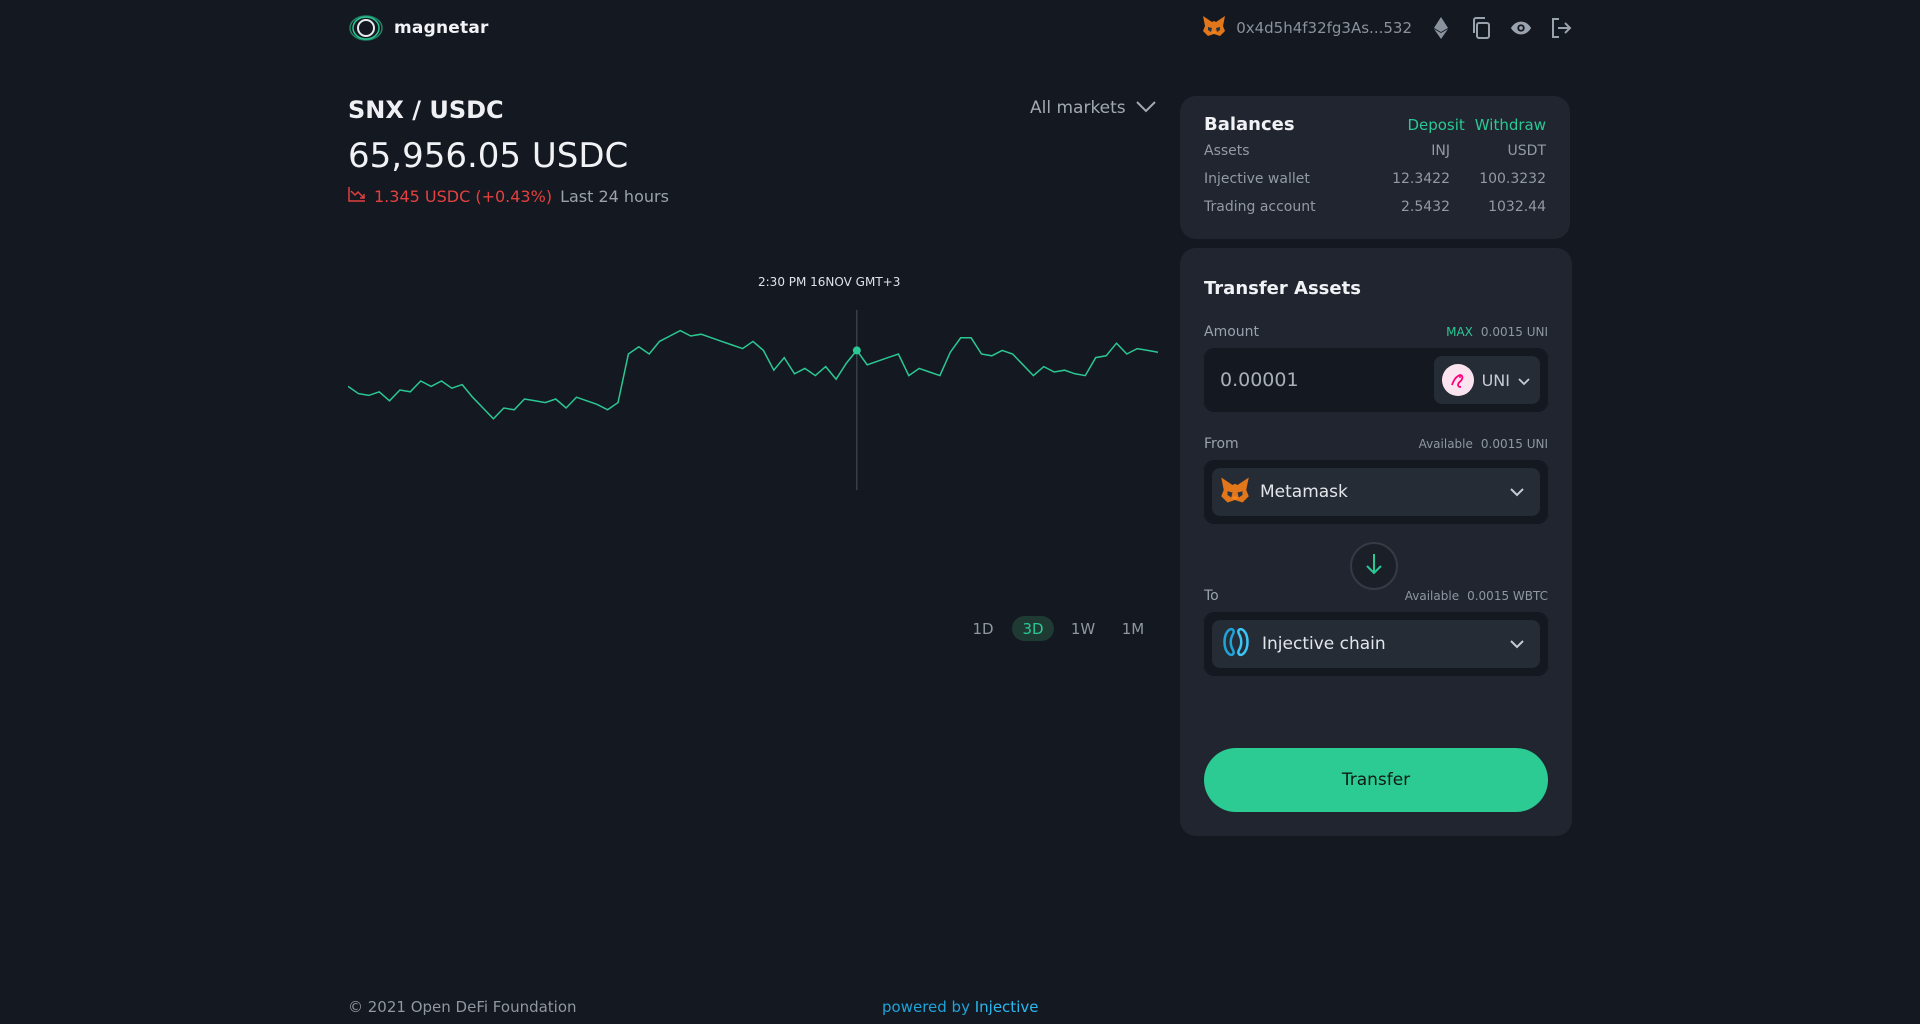  Describe the element at coordinates (488, 156) in the screenshot. I see `market-price: 65,956.05 USDC` at that location.